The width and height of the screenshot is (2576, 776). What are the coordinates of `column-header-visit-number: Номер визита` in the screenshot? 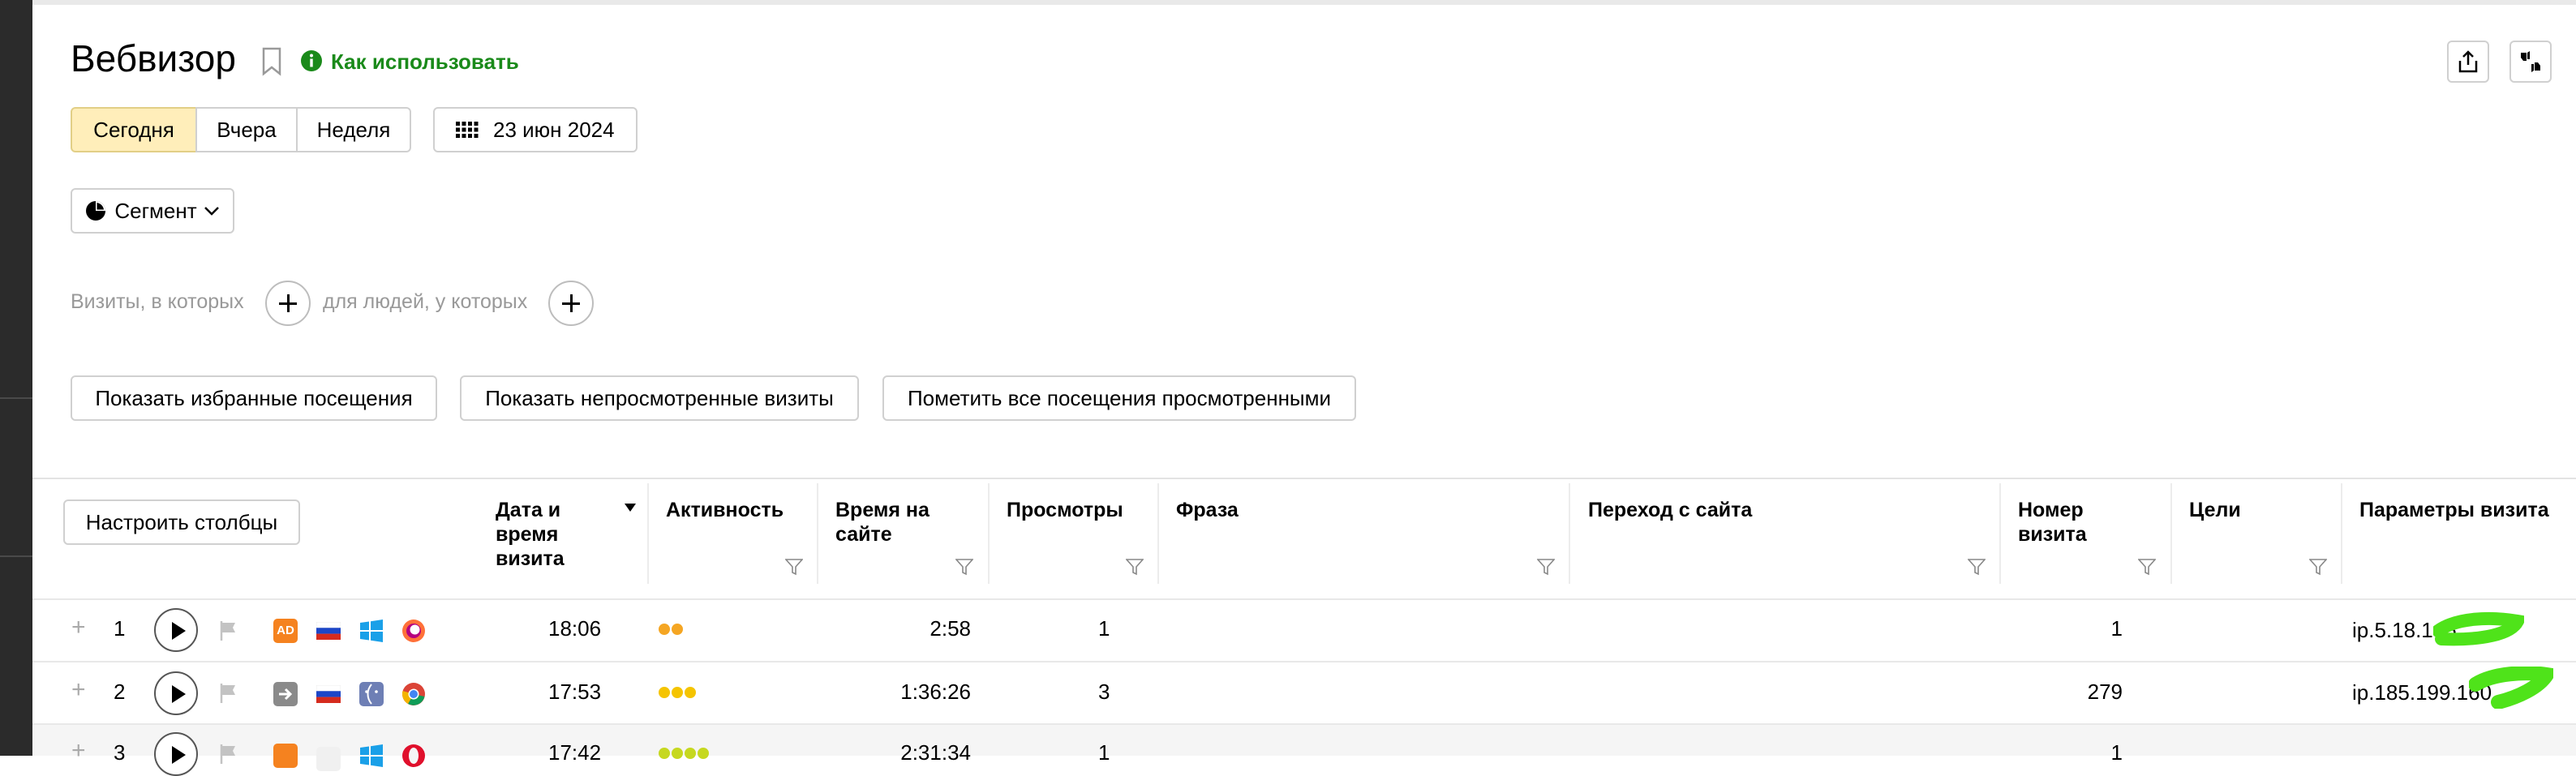 It's located at (2066, 522).